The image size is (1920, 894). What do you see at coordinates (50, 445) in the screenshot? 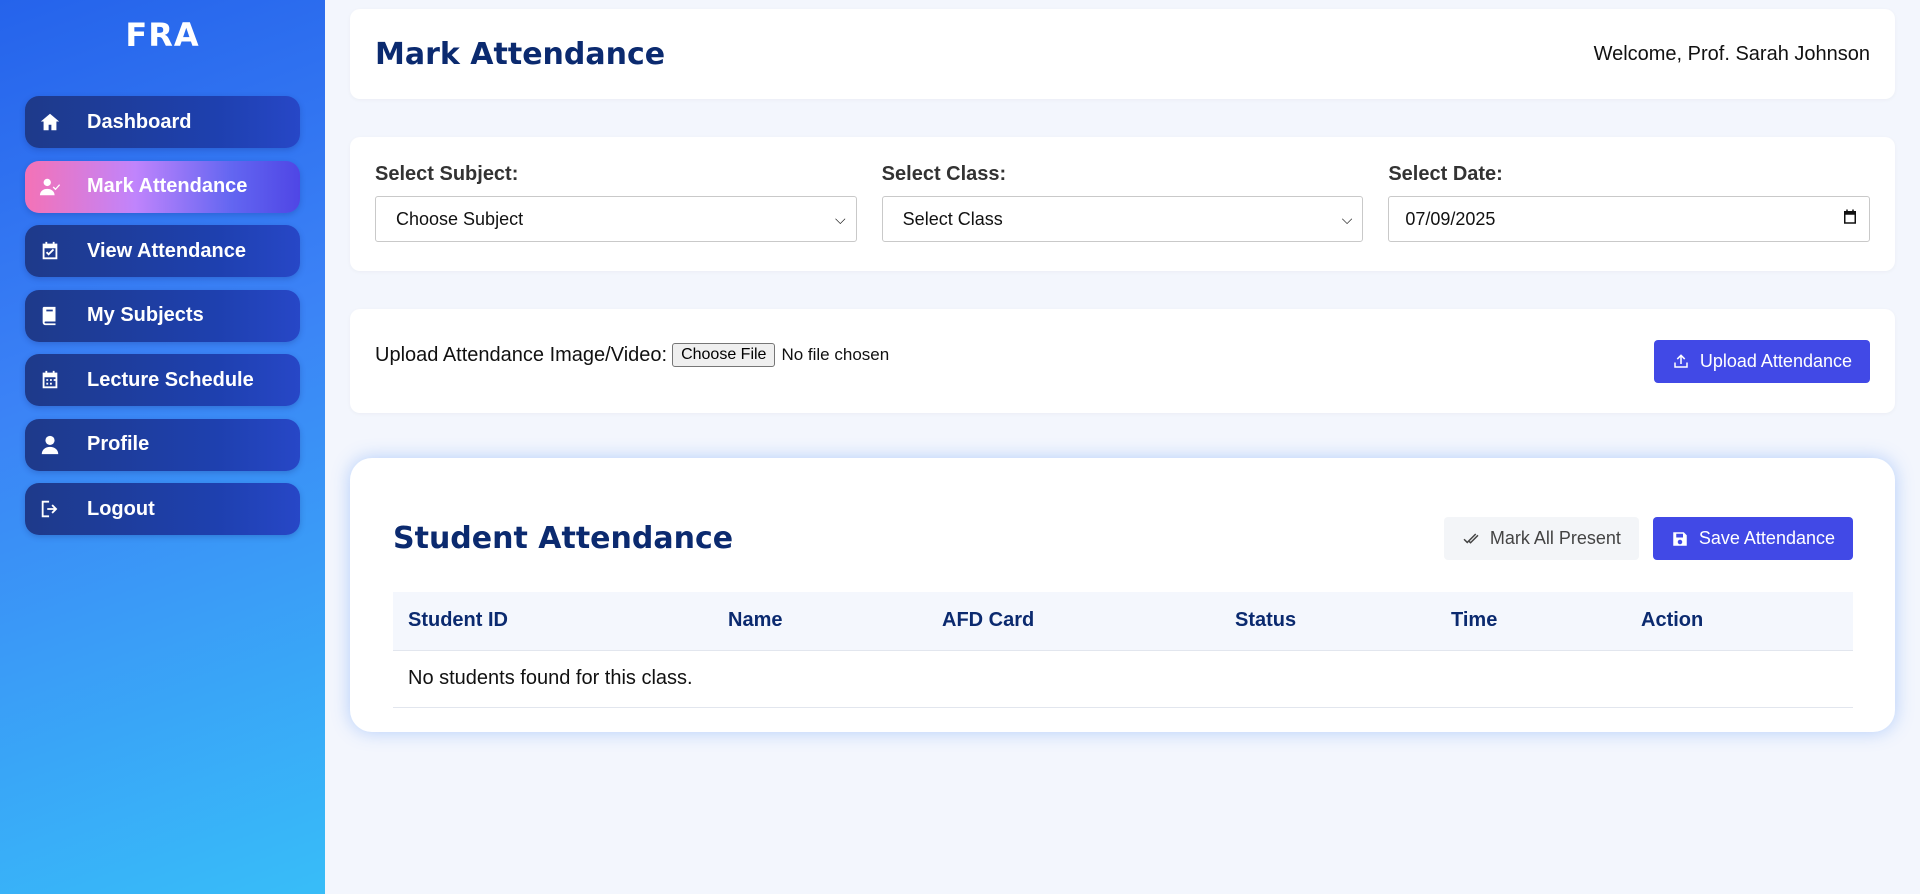
I see `user-icon` at bounding box center [50, 445].